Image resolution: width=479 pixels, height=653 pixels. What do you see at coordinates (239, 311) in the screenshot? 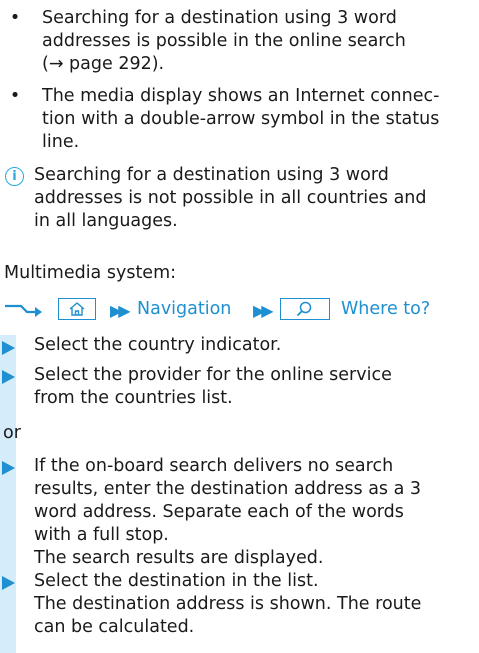
I see `navigation-path: ▶▶ Navigation ▶▶ Where to?` at bounding box center [239, 311].